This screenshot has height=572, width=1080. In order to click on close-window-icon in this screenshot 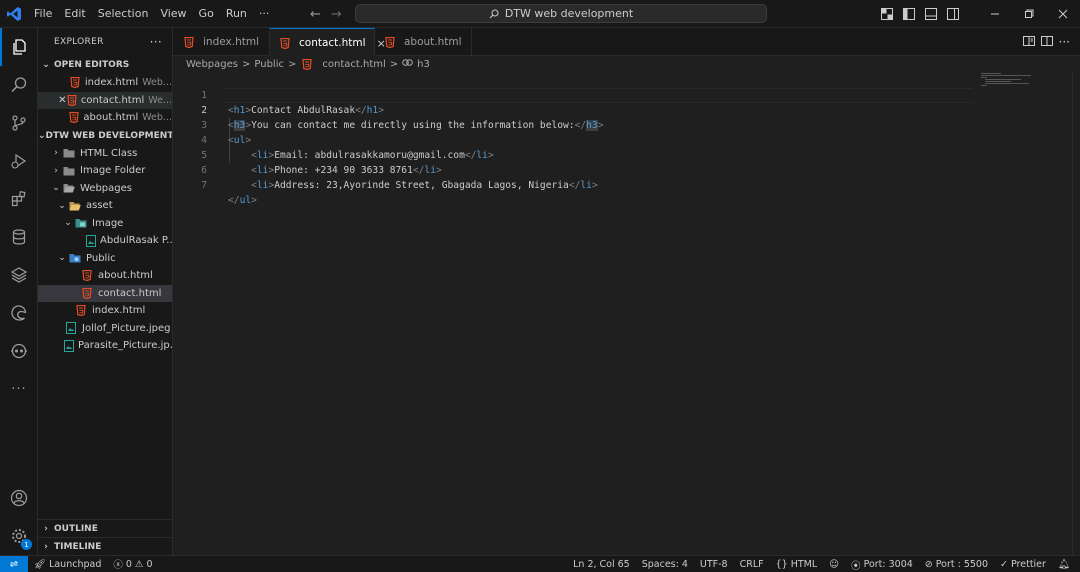, I will do `click(1063, 14)`.